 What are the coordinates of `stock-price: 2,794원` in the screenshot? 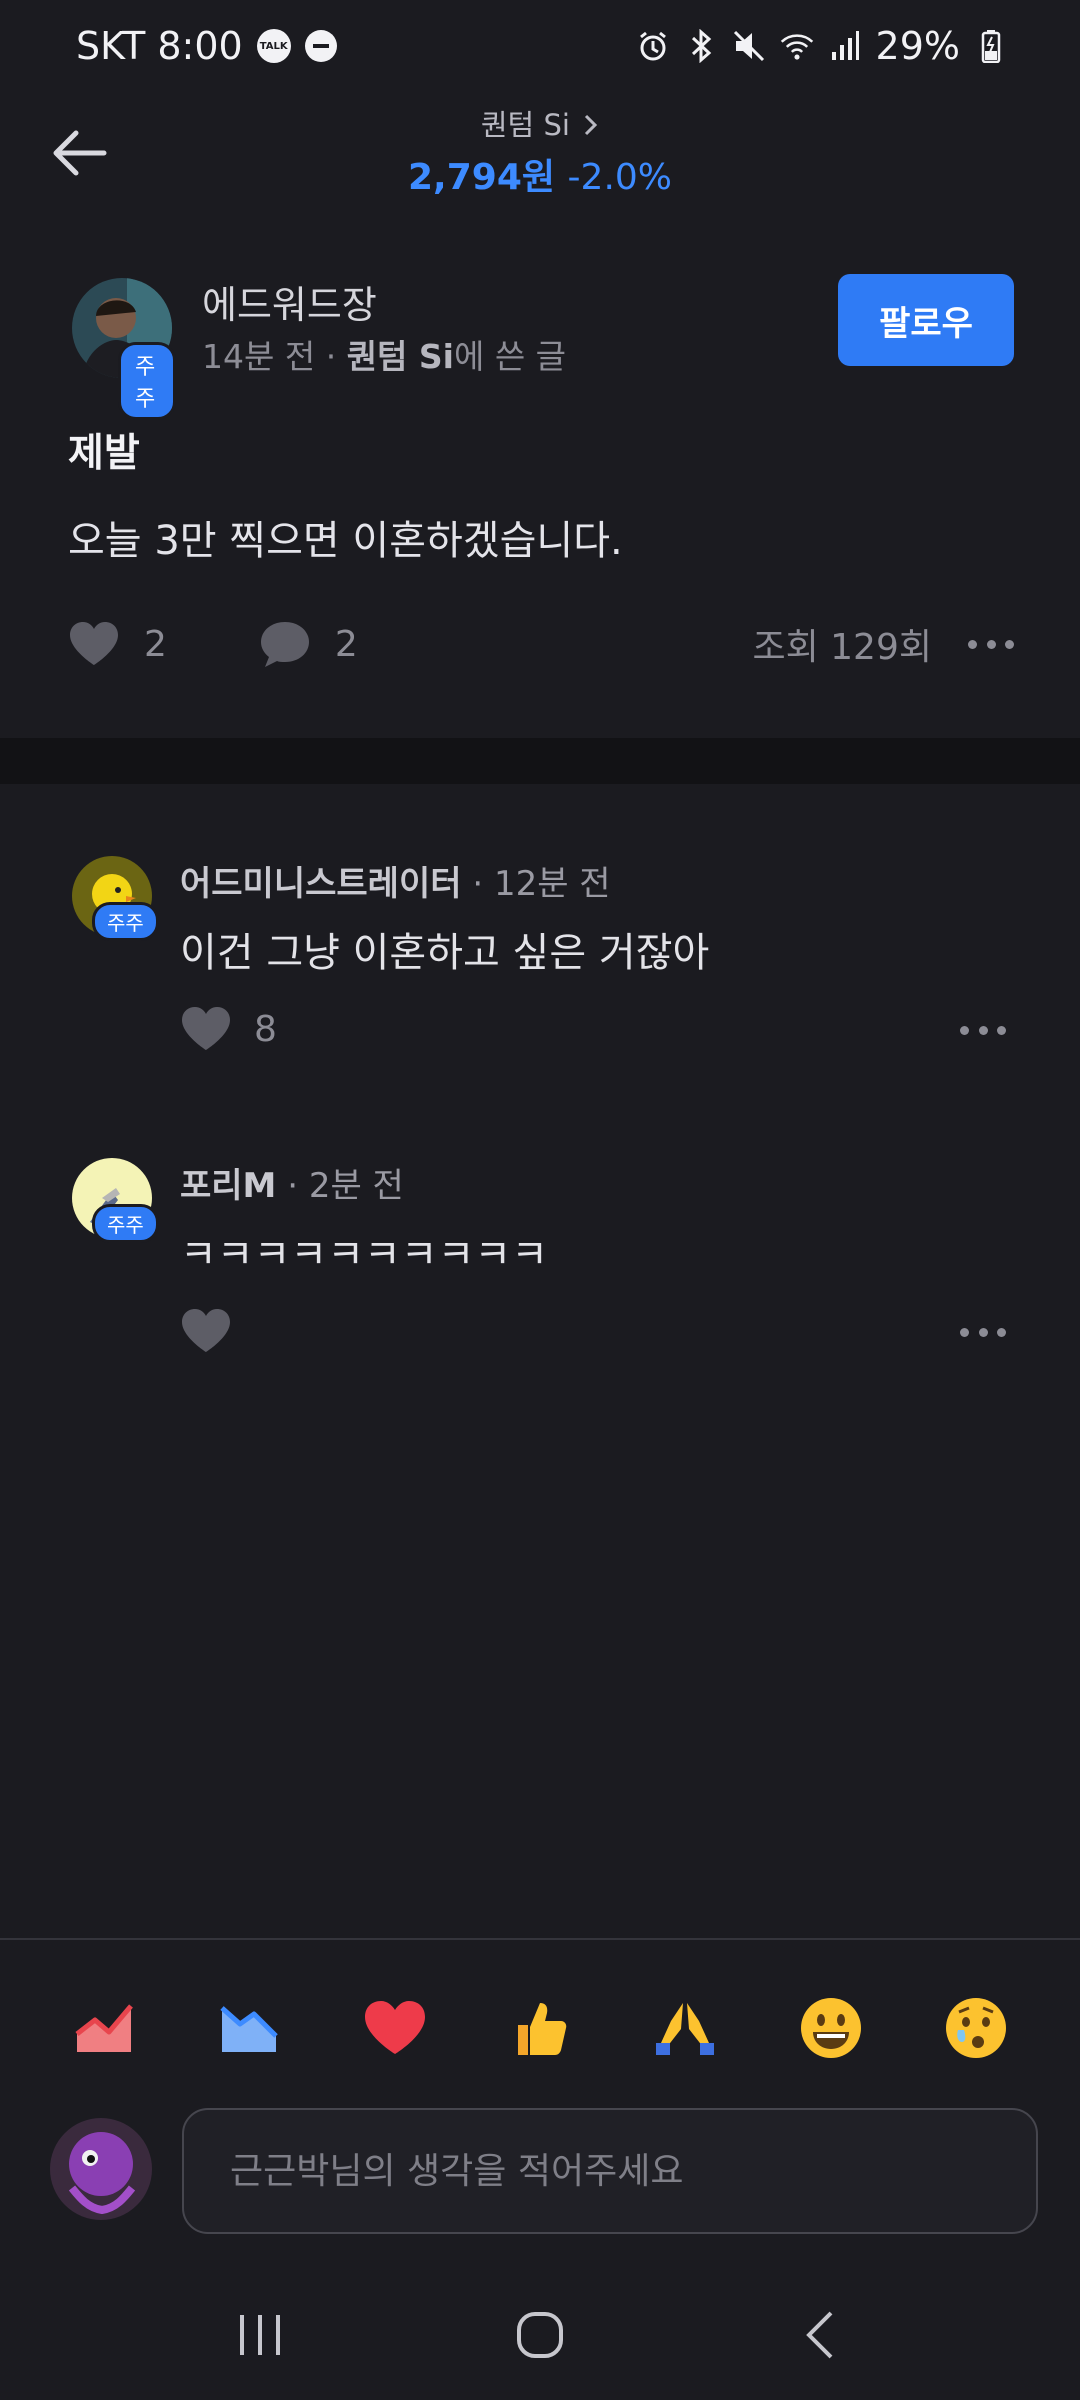 It's located at (481, 177).